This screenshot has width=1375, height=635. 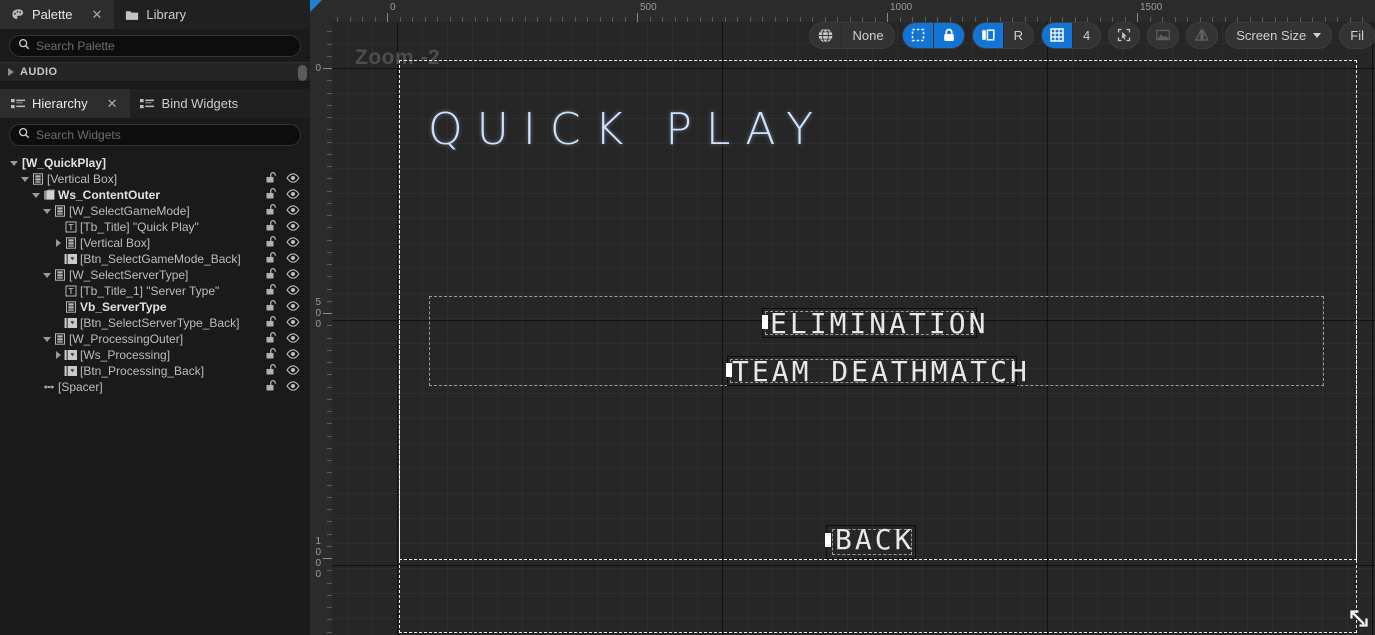 I want to click on hierarchy-row: [Btn_Processing_Back], so click(x=155, y=371).